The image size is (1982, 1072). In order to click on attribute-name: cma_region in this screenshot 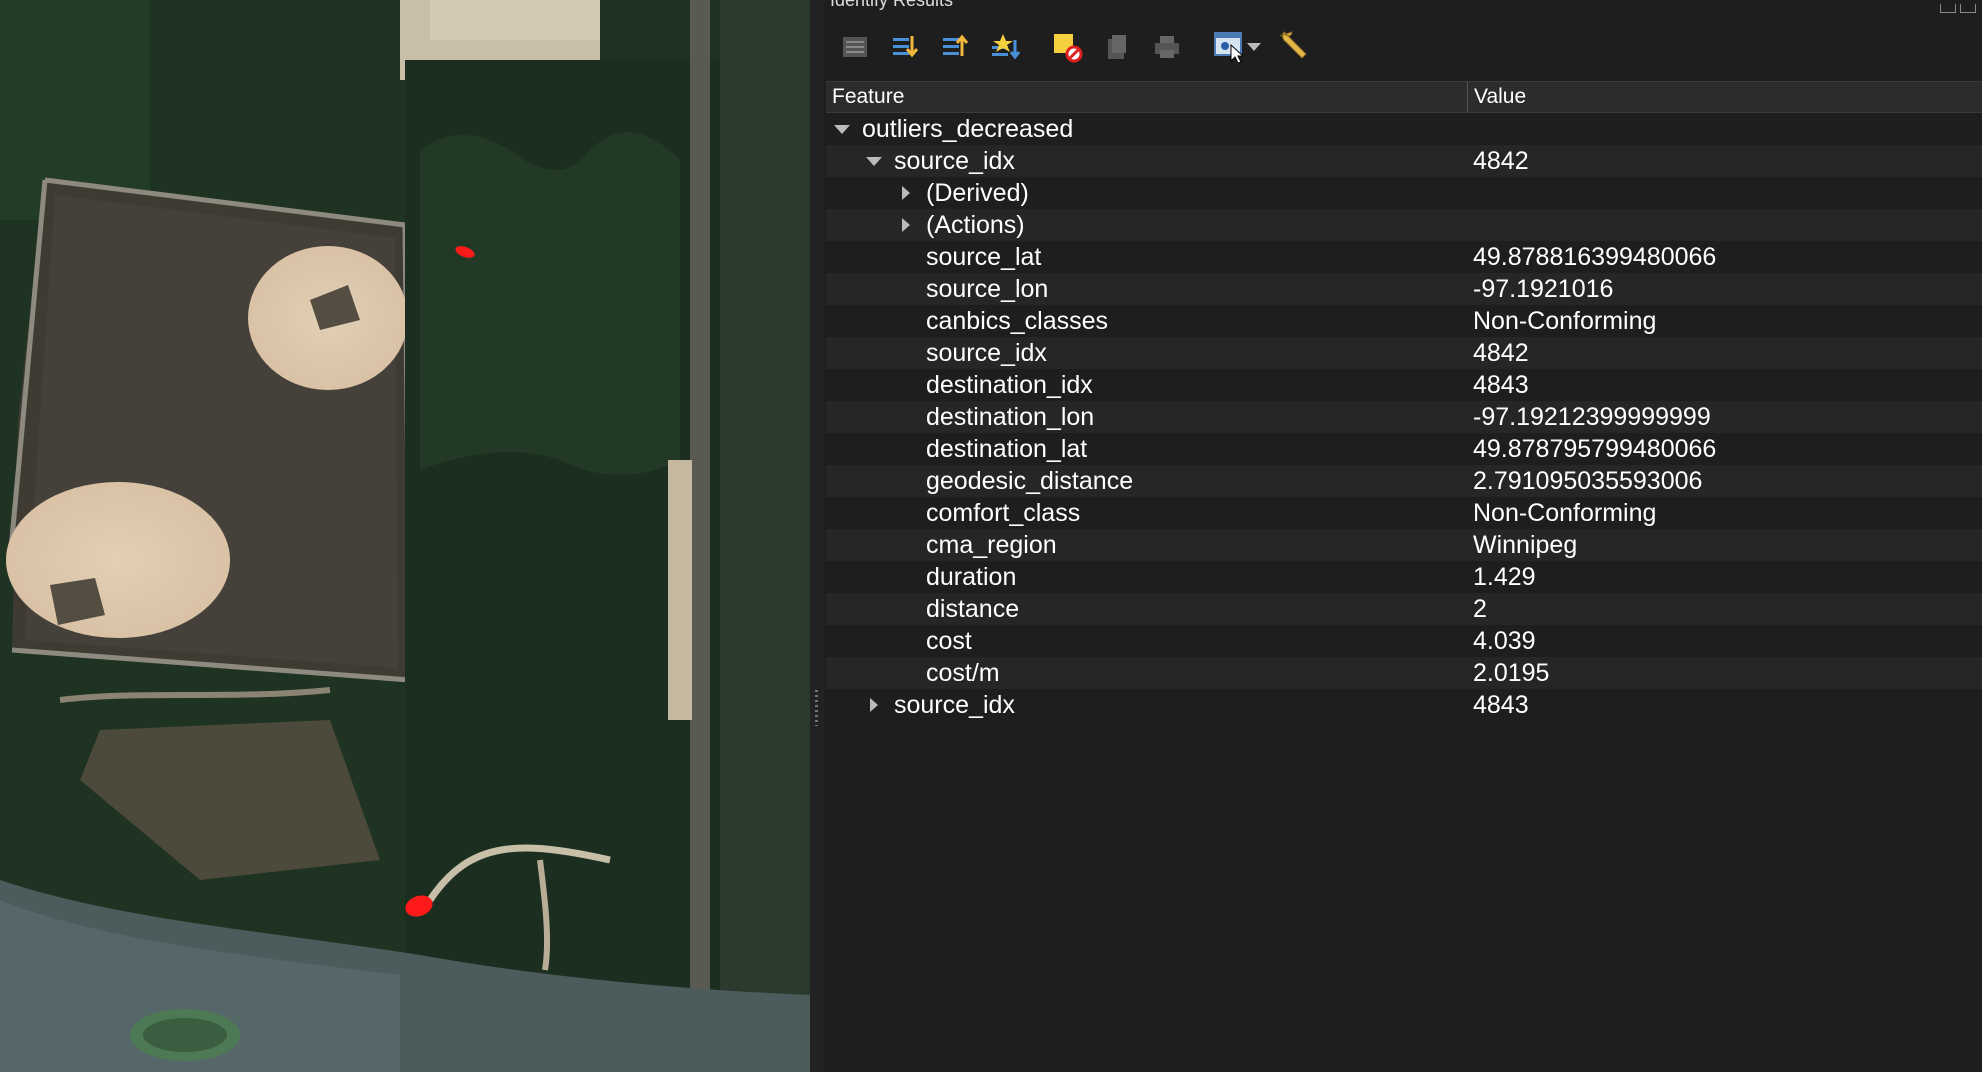, I will do `click(991, 545)`.